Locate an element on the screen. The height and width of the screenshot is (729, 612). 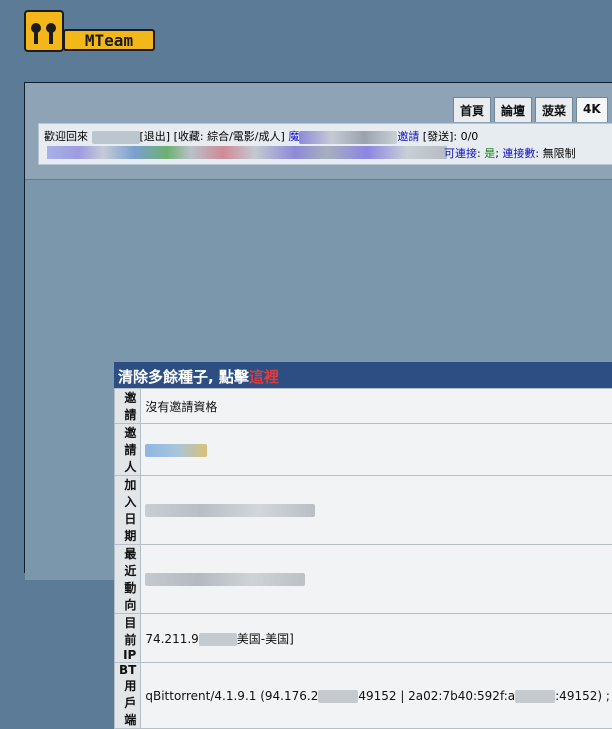
table-row: 邀請 沒有邀請資格 is located at coordinates (363, 406).